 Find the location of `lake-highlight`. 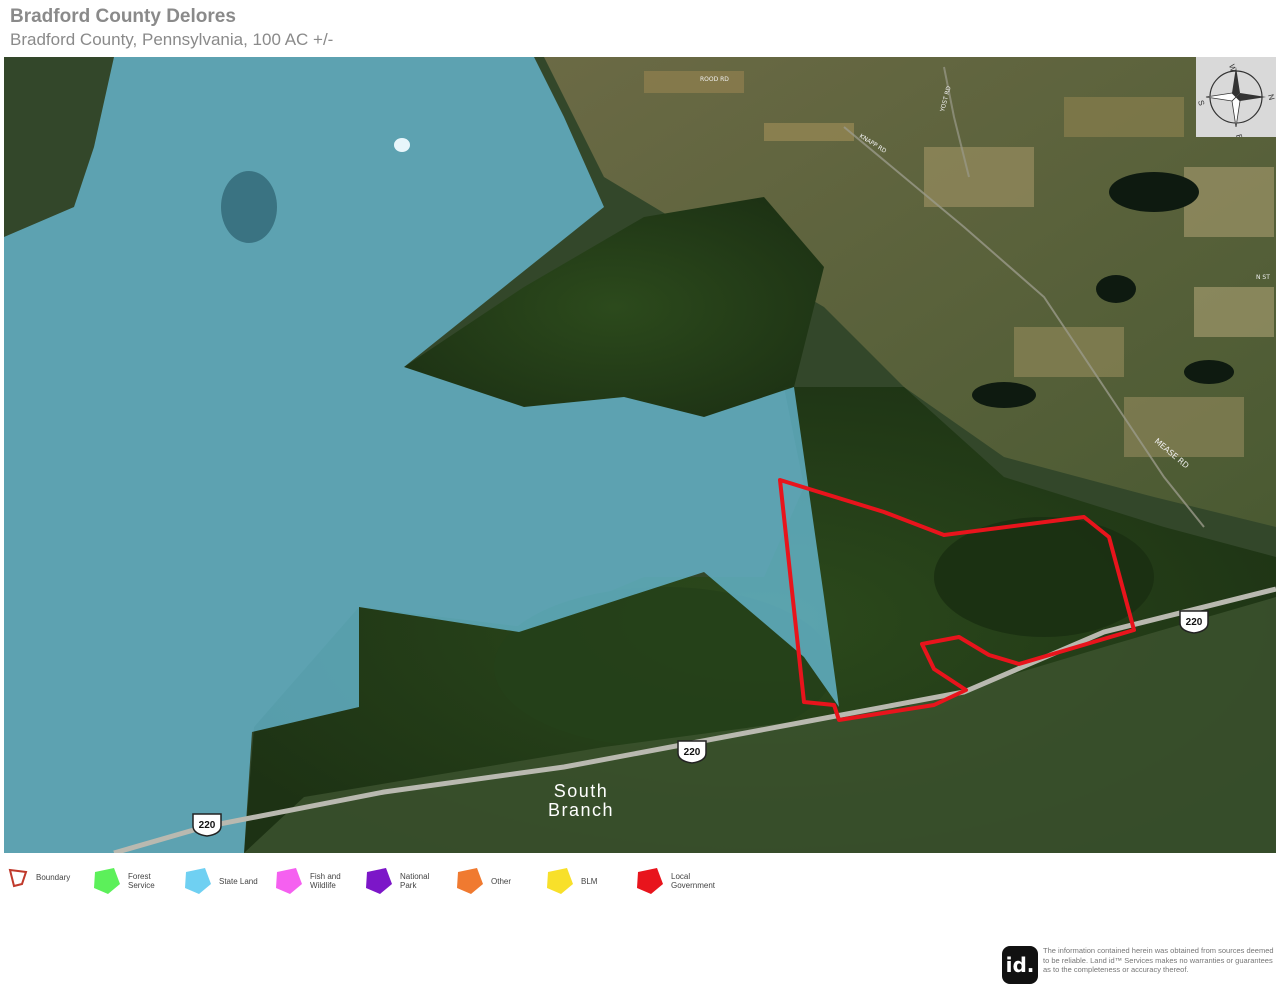

lake-highlight is located at coordinates (402, 145).